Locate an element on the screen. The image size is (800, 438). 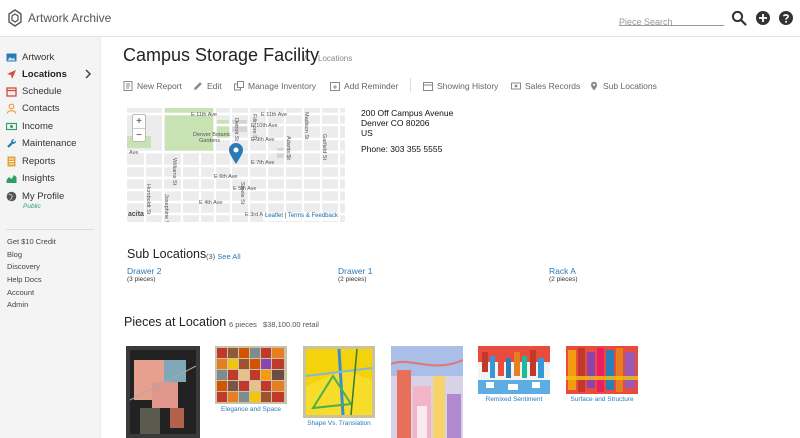
sales-records-button: Sales Records is located at coordinates (545, 86).